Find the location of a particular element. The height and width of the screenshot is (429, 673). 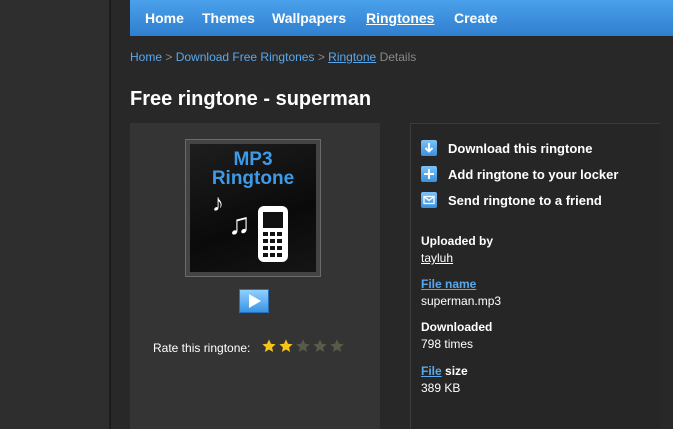

nav-themes: Themes is located at coordinates (228, 18).